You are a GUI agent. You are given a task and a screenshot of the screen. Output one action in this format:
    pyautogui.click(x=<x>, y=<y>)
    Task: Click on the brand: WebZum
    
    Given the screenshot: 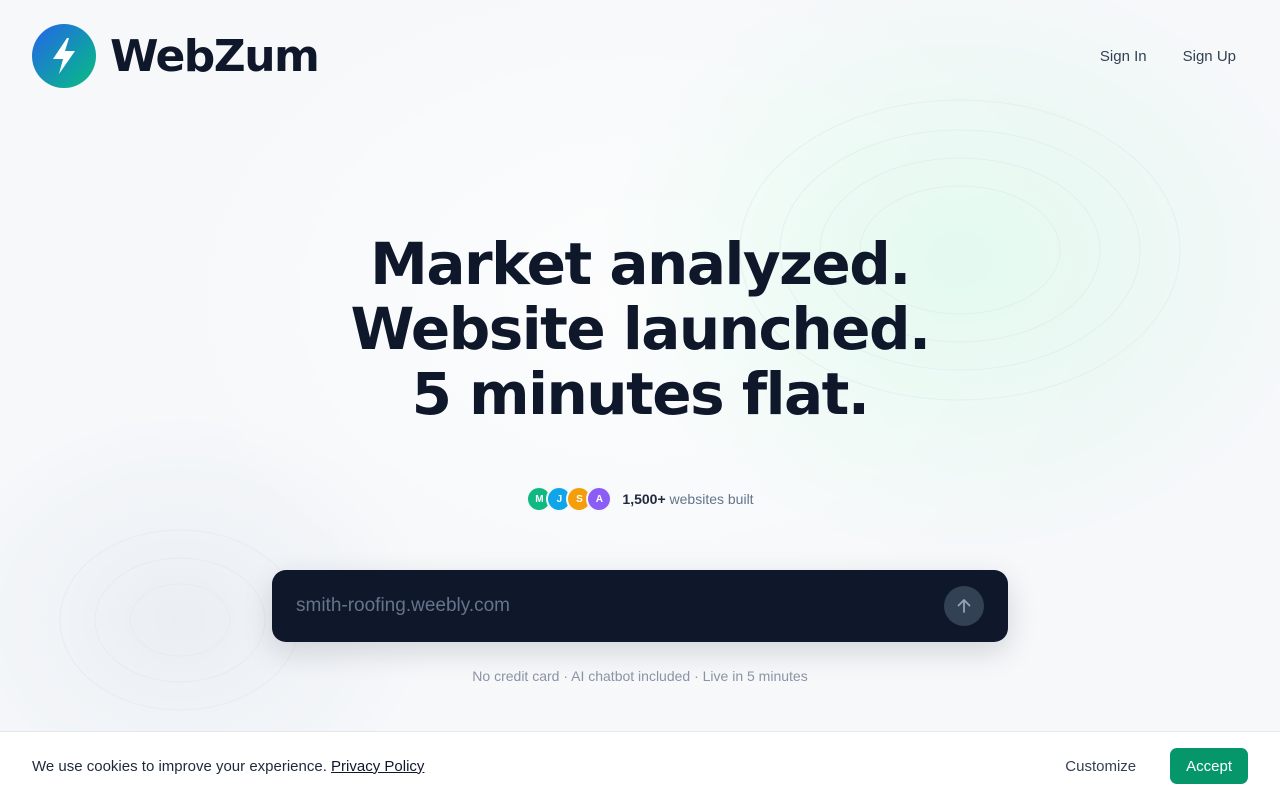 What is the action you would take?
    pyautogui.click(x=176, y=56)
    